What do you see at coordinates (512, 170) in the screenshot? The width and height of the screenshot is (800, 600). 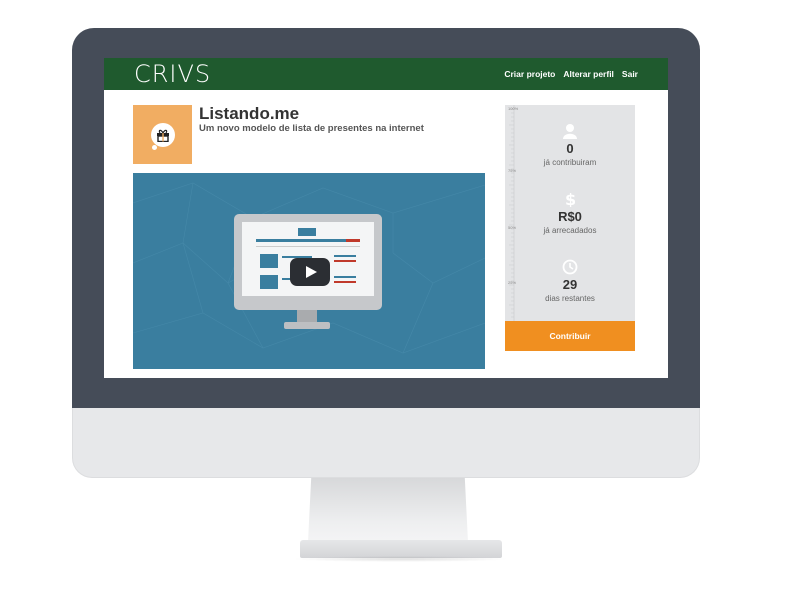 I see `tick-label-75: 75%` at bounding box center [512, 170].